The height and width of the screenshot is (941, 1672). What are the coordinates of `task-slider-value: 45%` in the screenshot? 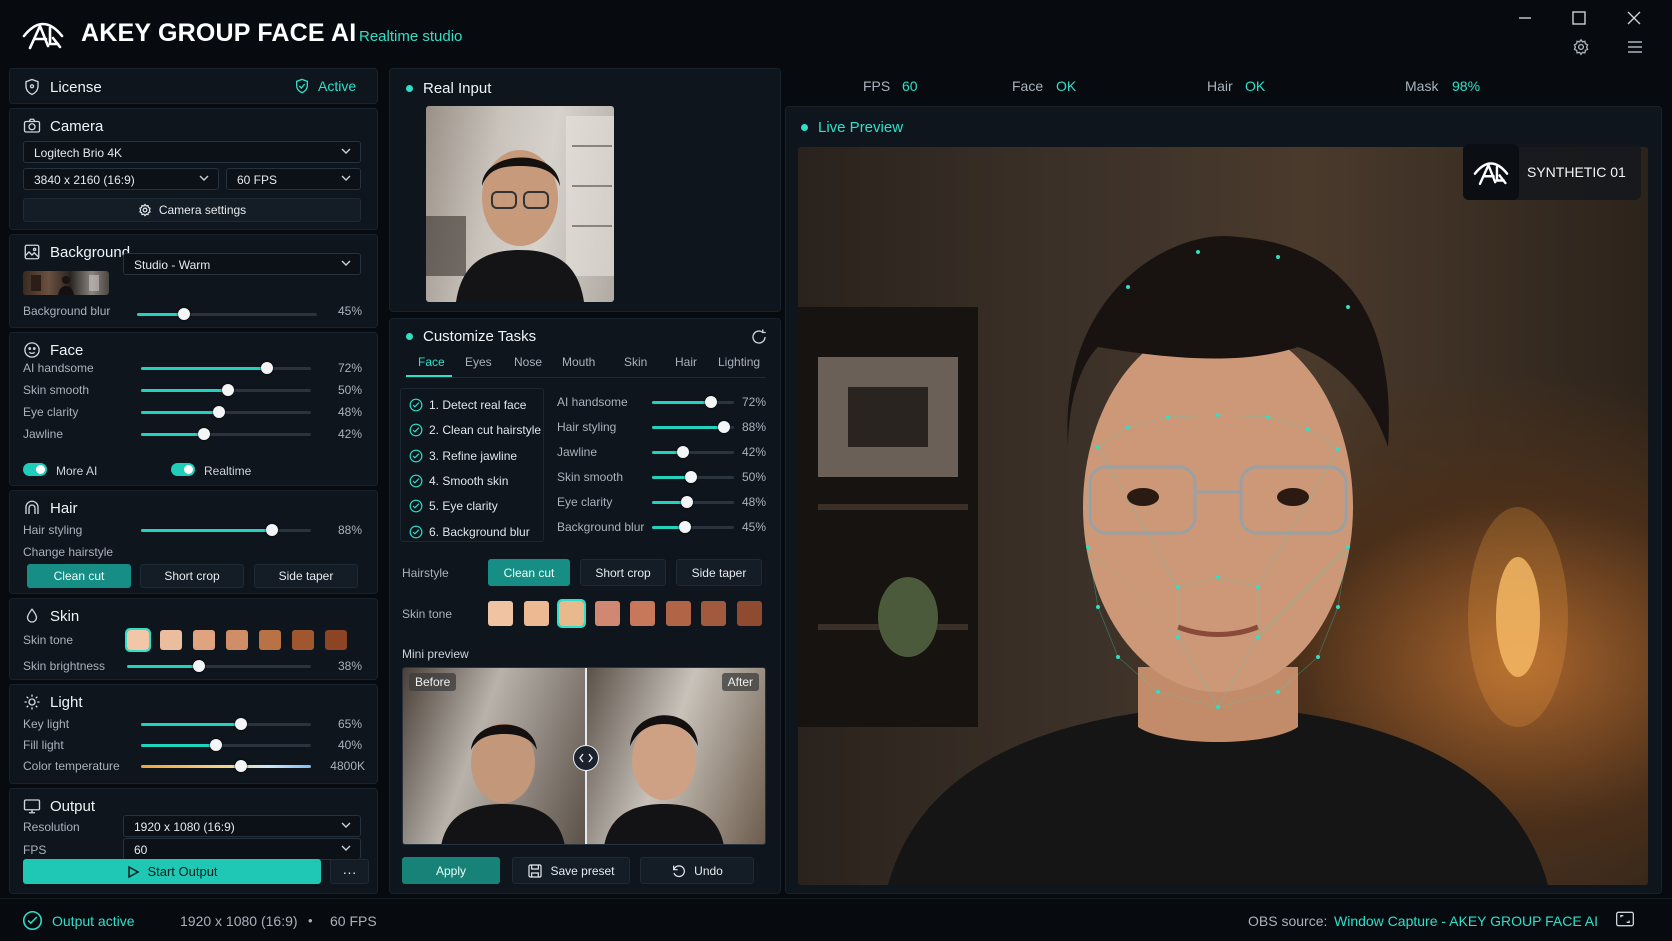 It's located at (753, 527).